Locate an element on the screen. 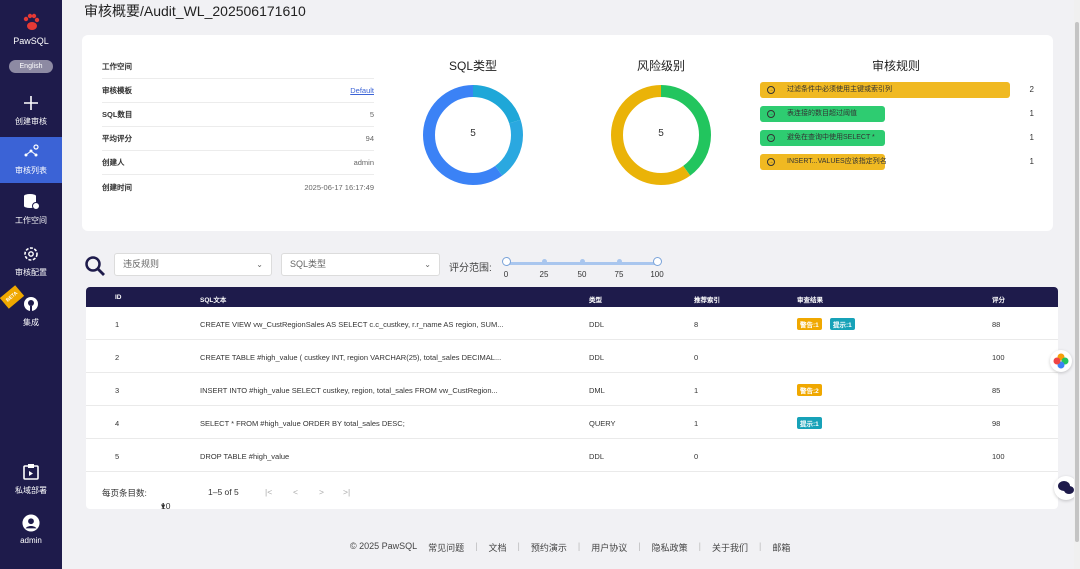  rule-count: 1 is located at coordinates (1031, 113).